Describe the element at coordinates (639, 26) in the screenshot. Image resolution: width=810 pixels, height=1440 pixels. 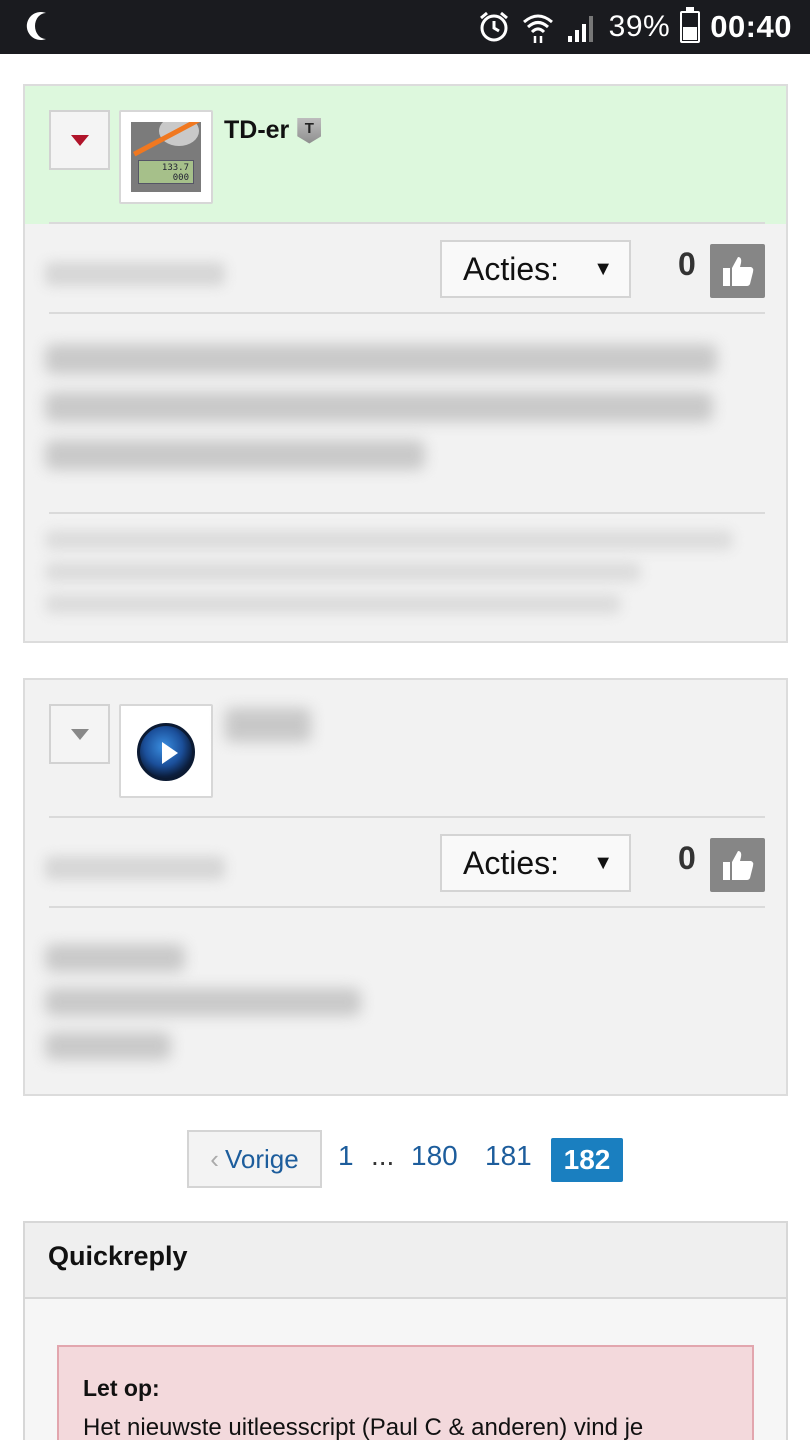
I see `battery-percent: 39%` at that location.